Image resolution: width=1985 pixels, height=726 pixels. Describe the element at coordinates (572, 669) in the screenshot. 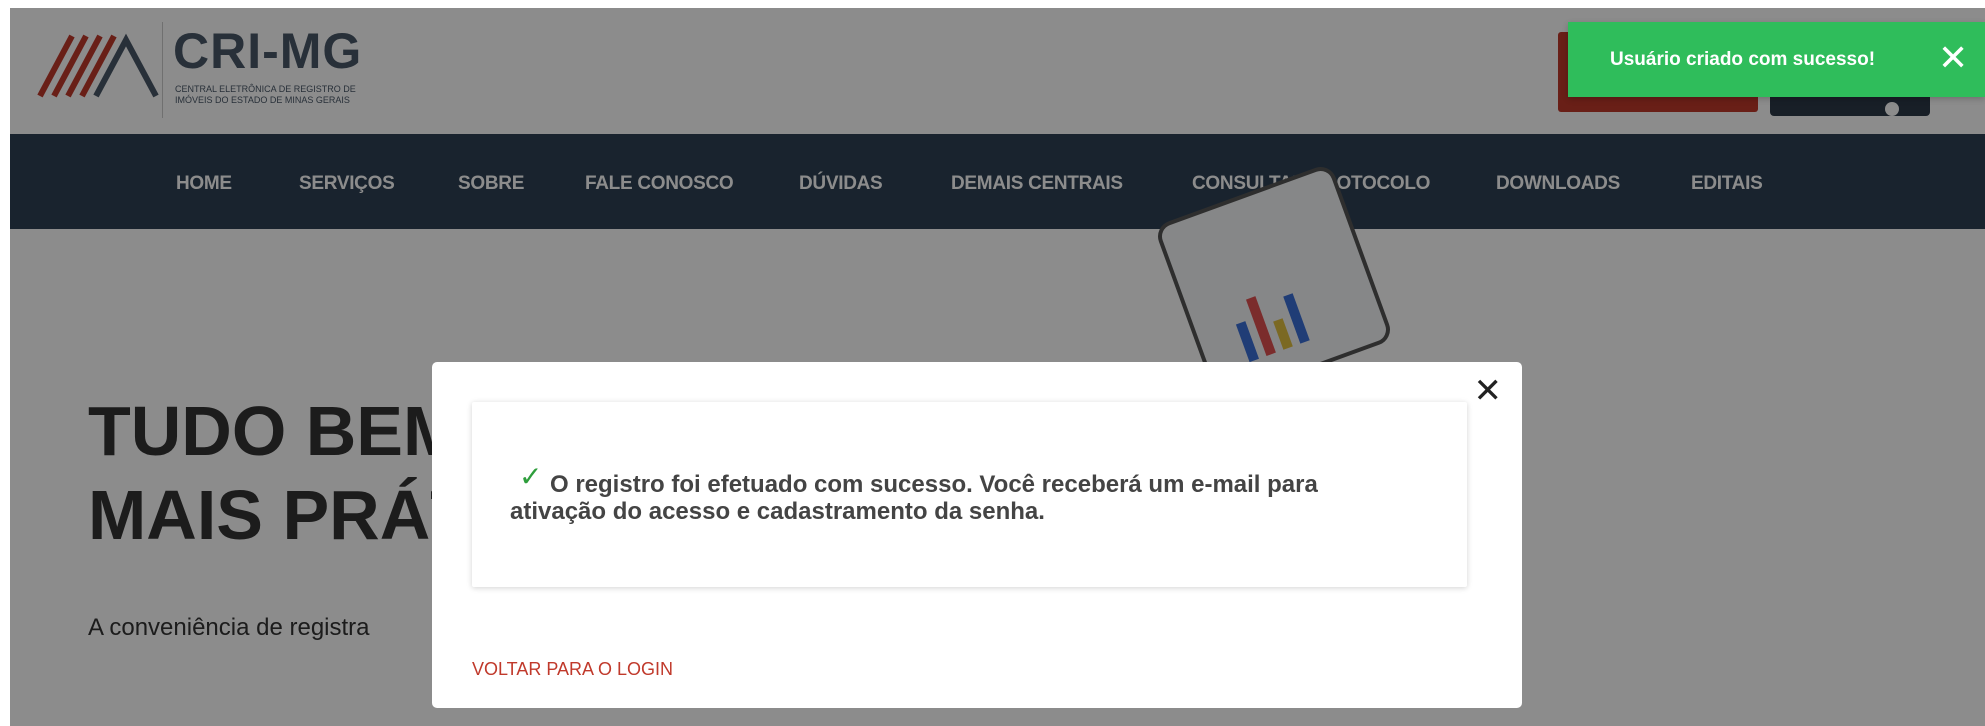

I see `back-to-login-link: VOLTAR PARA O LOGIN` at that location.